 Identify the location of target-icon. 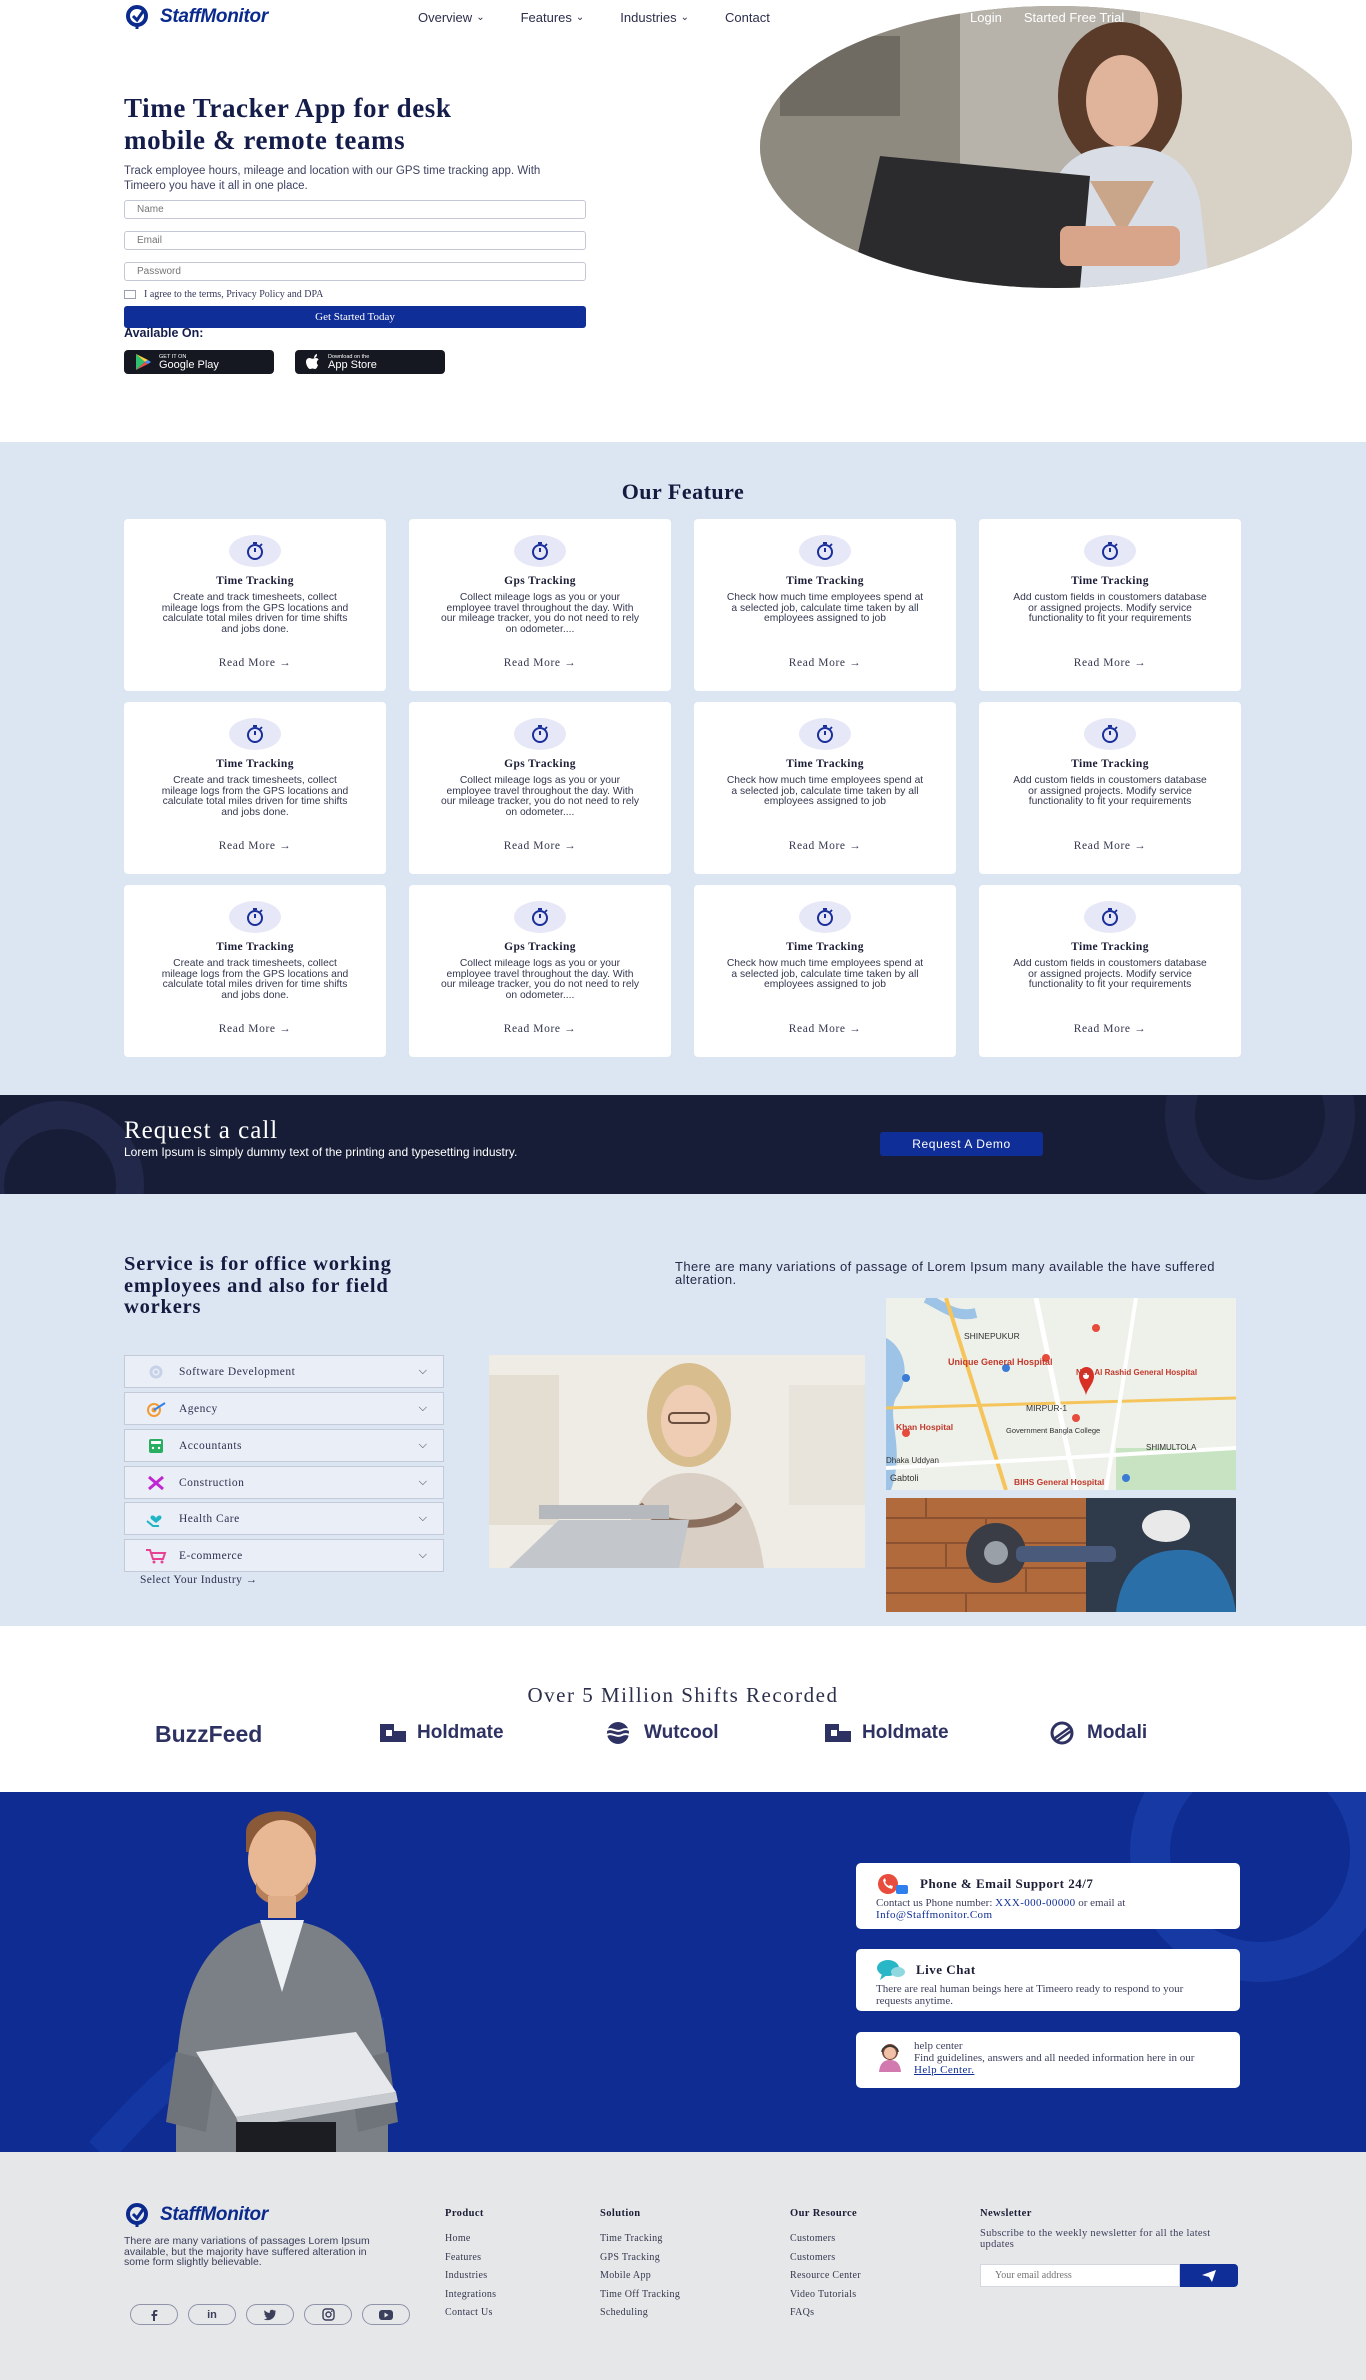
(156, 1409).